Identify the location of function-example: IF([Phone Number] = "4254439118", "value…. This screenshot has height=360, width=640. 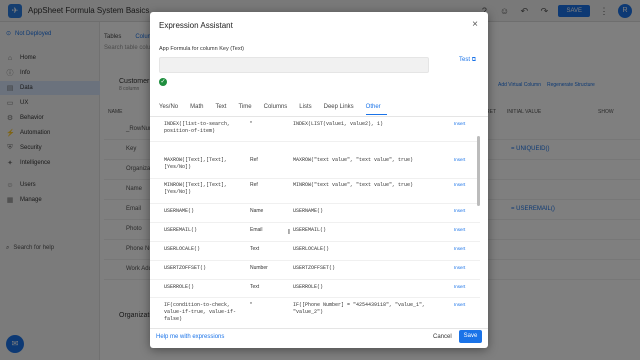
(359, 308).